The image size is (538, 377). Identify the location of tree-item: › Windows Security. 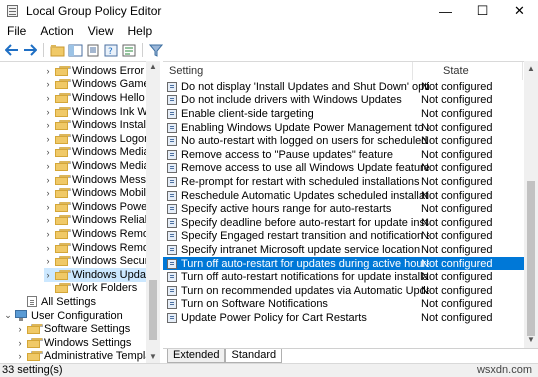
(102, 261).